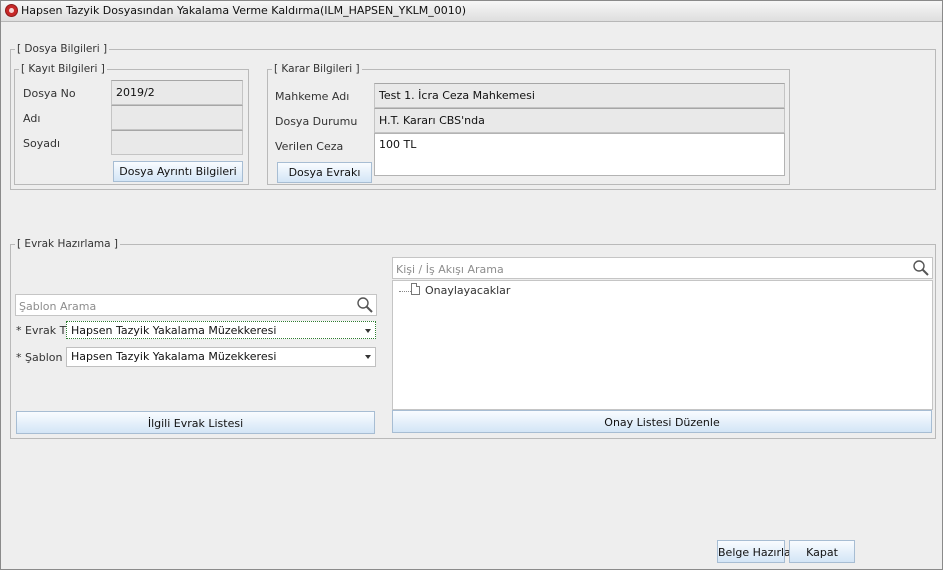 The width and height of the screenshot is (945, 572). What do you see at coordinates (450, 269) in the screenshot?
I see `kisi-search-placeholder: Kişi / İş Akışı Arama` at bounding box center [450, 269].